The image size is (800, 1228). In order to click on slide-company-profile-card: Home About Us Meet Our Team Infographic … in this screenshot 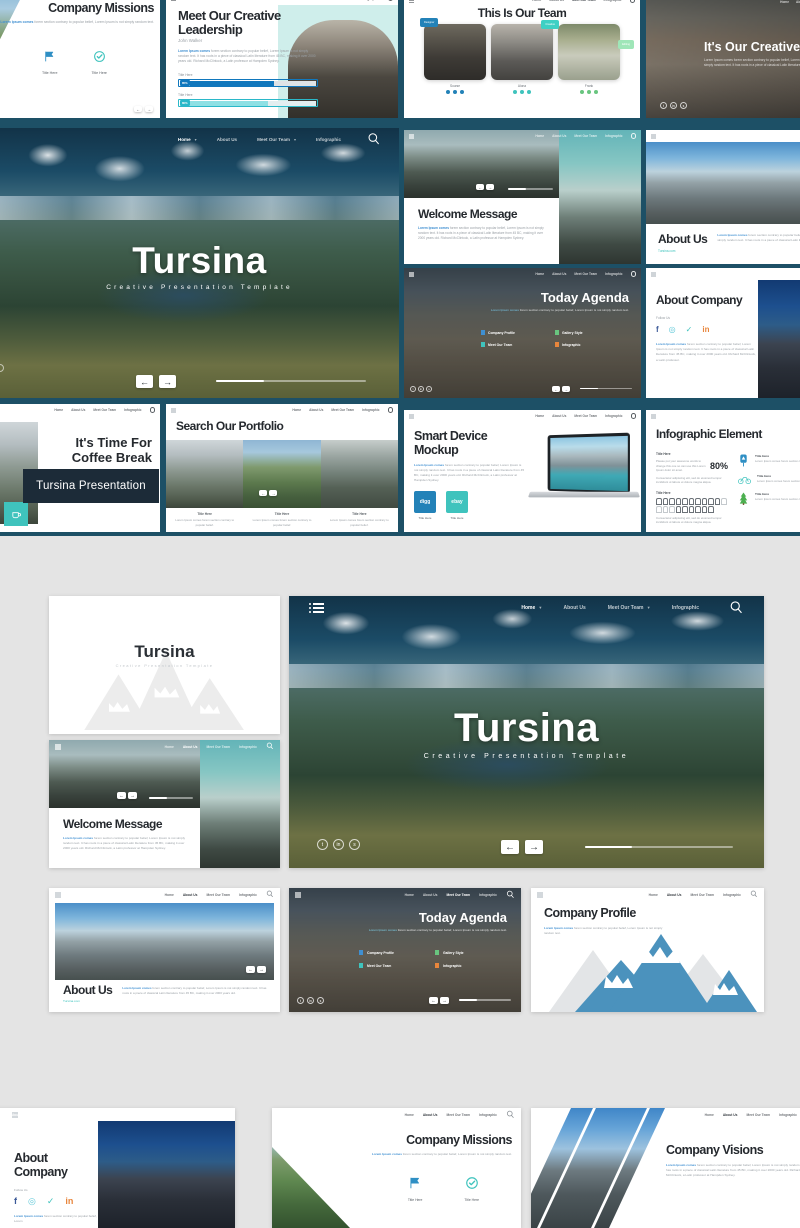, I will do `click(647, 950)`.